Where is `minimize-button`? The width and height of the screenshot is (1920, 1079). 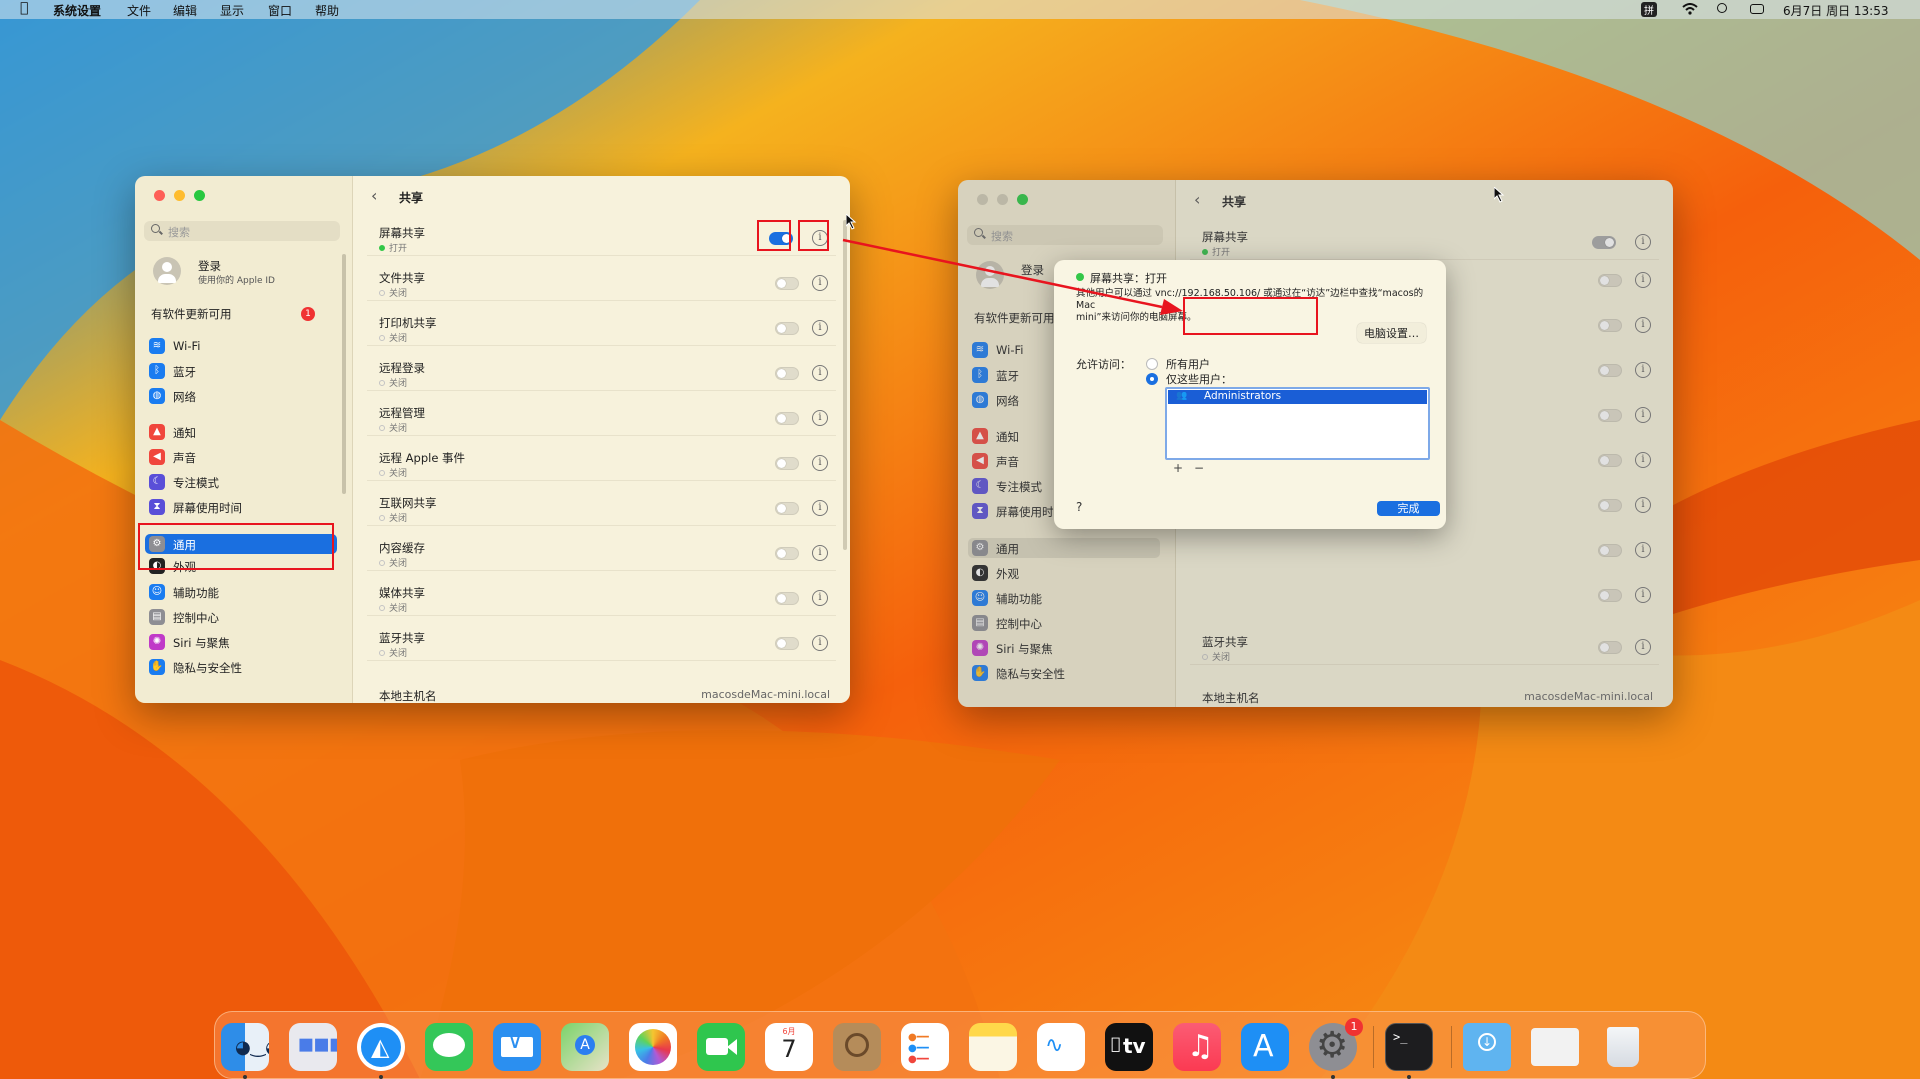
minimize-button is located at coordinates (179, 195).